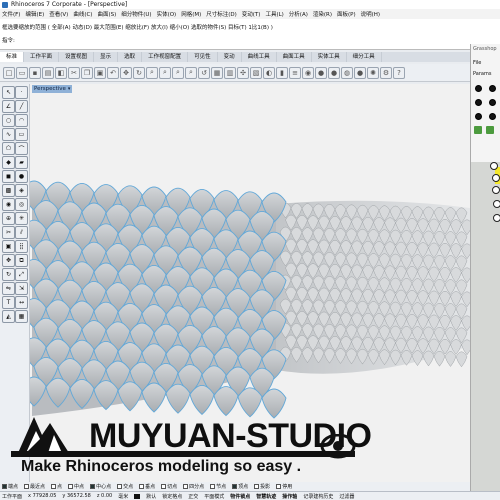 The width and height of the screenshot is (500, 500). What do you see at coordinates (21, 232) in the screenshot?
I see `split-icon: ⫽` at bounding box center [21, 232].